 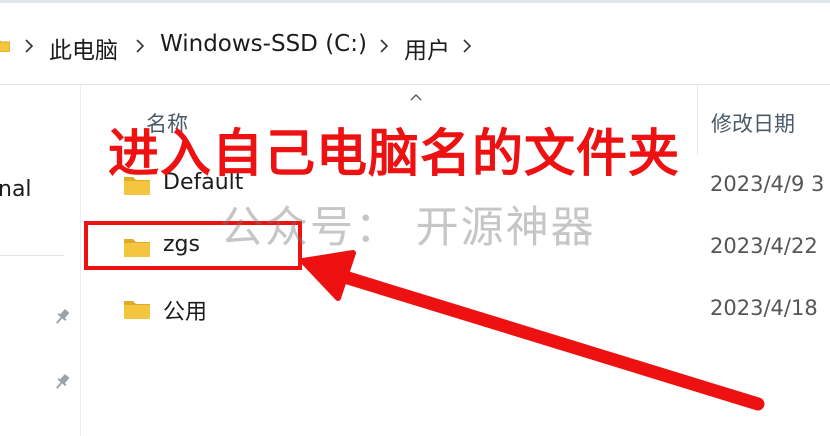 What do you see at coordinates (83, 48) in the screenshot?
I see `breadcrumb-item-this-pc: 此电脑` at bounding box center [83, 48].